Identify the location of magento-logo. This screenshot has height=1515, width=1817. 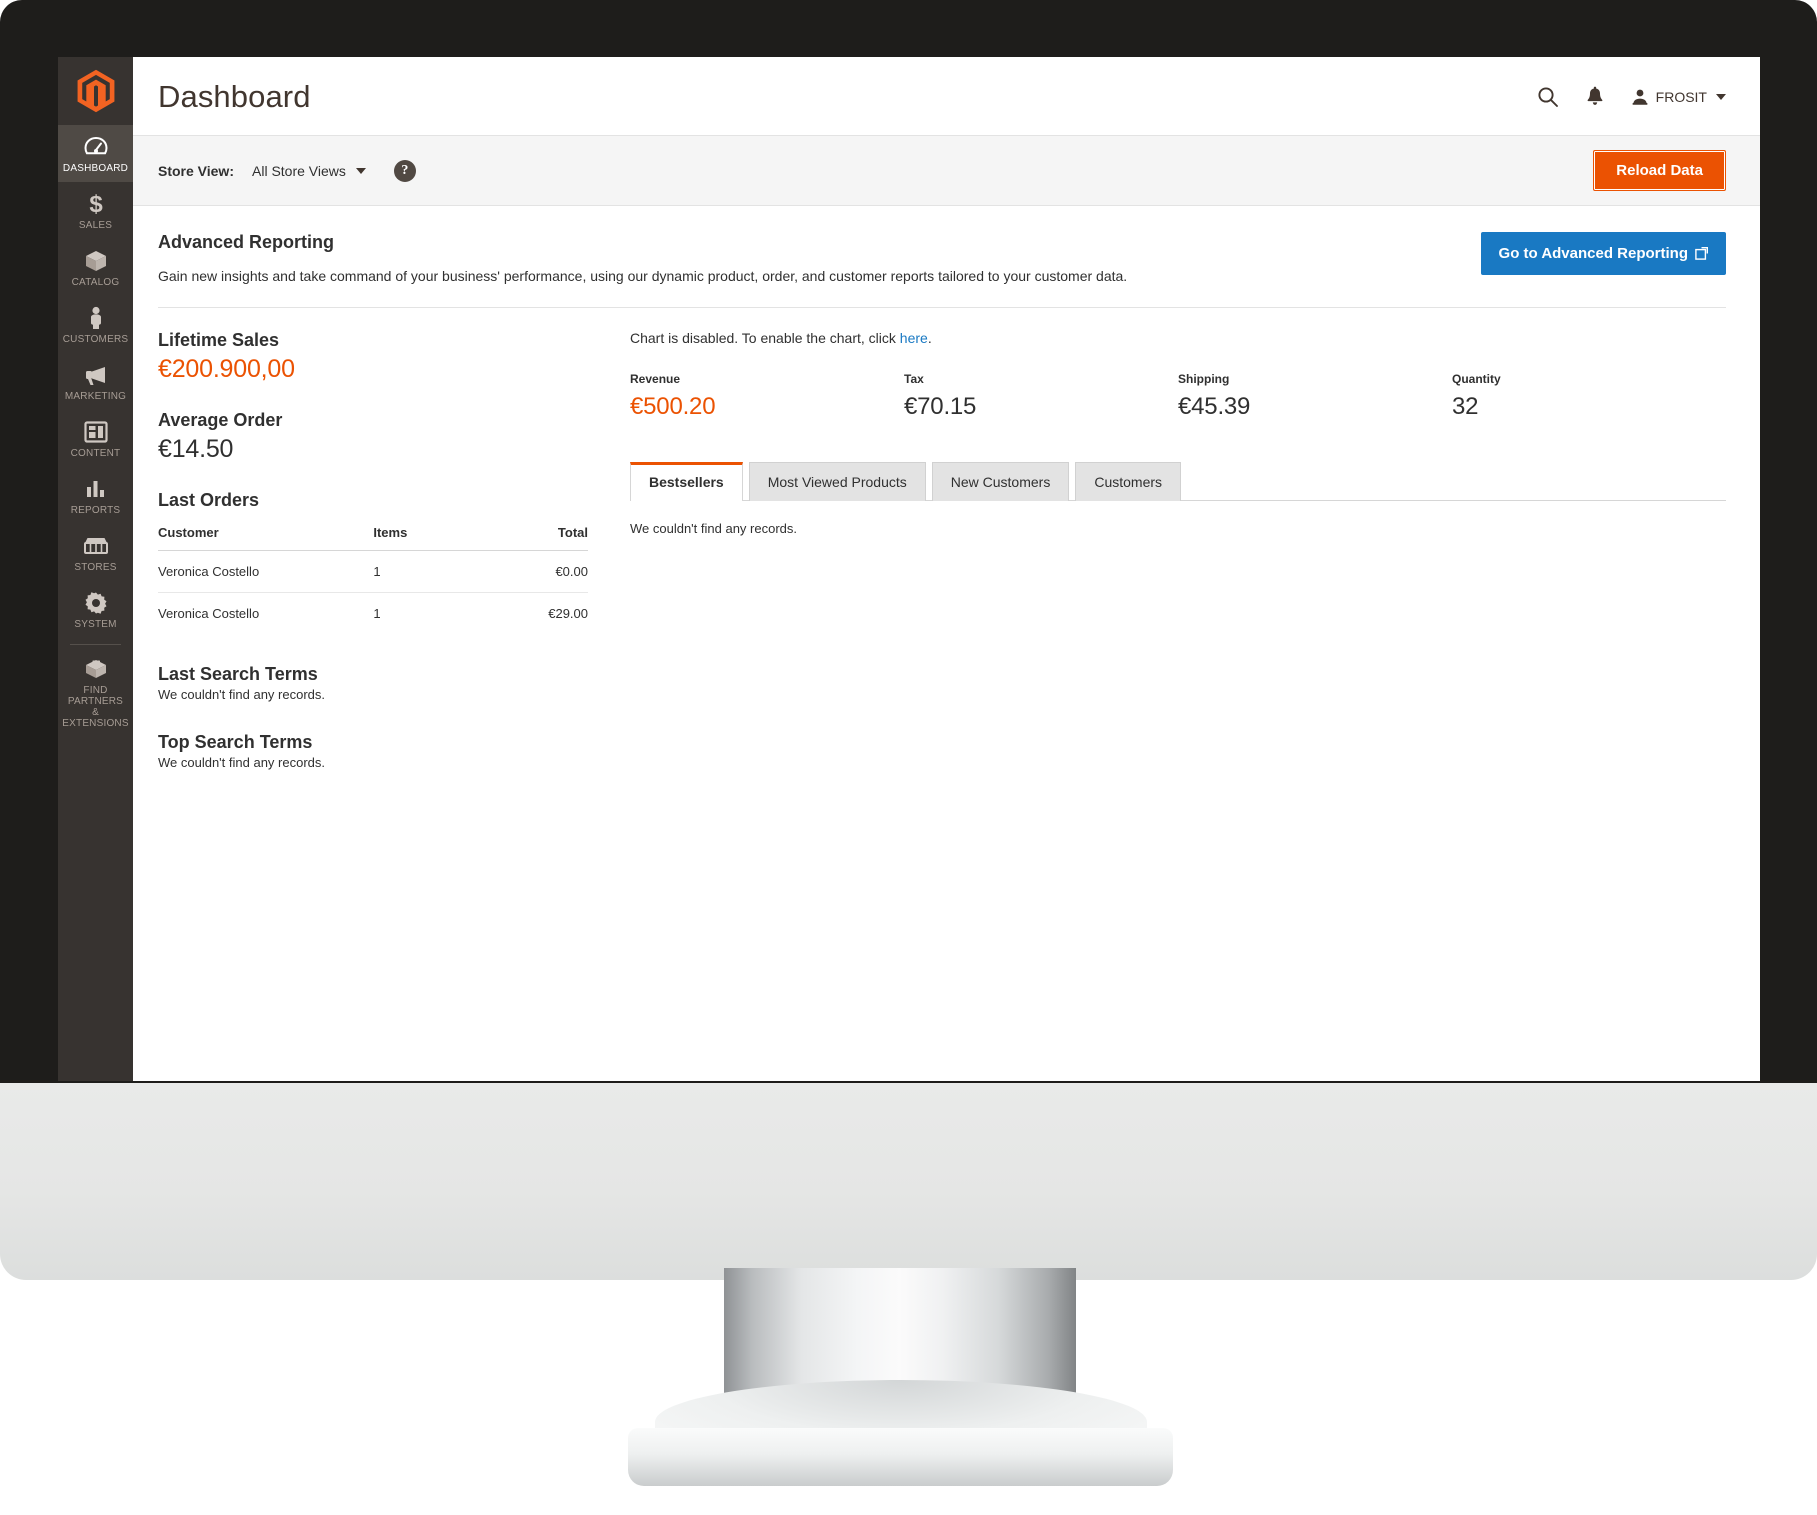
(95, 91).